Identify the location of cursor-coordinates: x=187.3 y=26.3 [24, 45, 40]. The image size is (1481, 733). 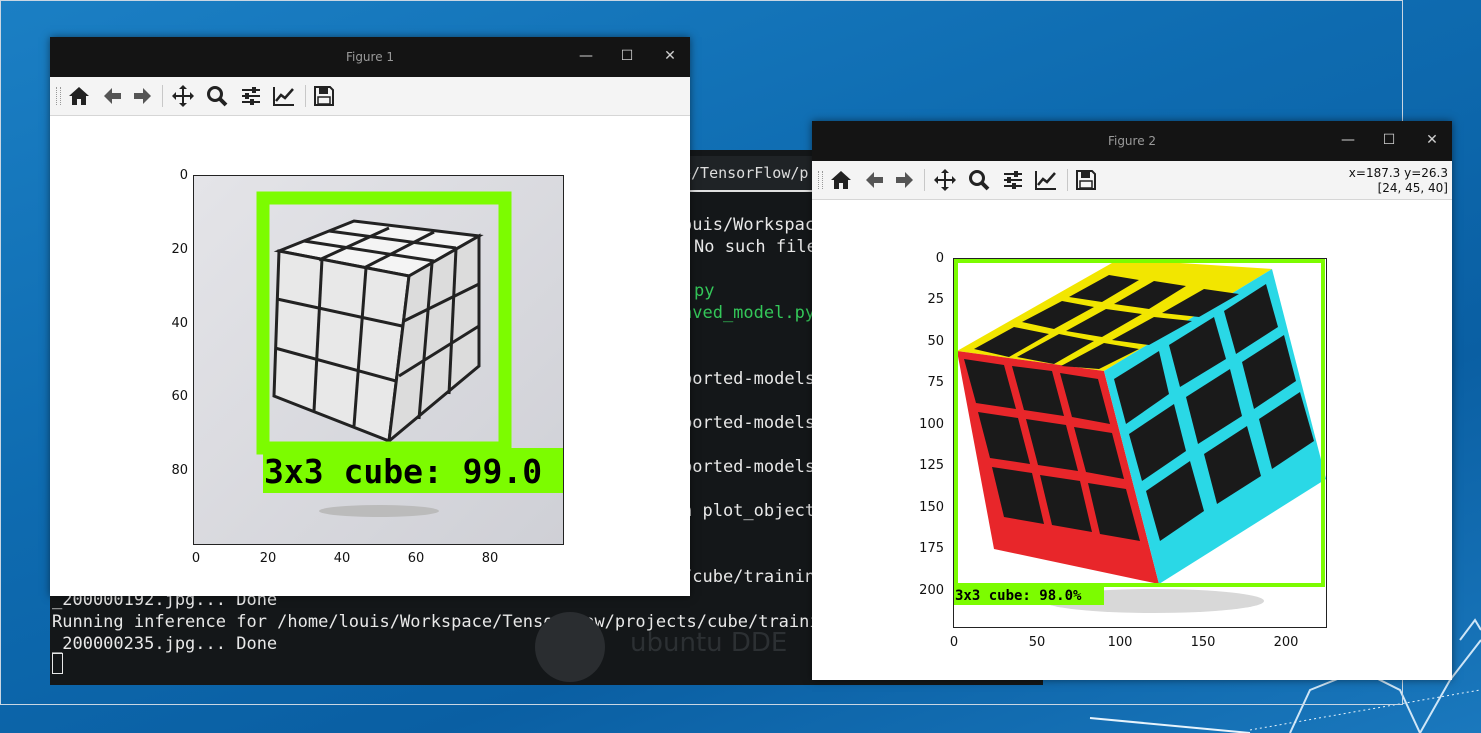
(1398, 181).